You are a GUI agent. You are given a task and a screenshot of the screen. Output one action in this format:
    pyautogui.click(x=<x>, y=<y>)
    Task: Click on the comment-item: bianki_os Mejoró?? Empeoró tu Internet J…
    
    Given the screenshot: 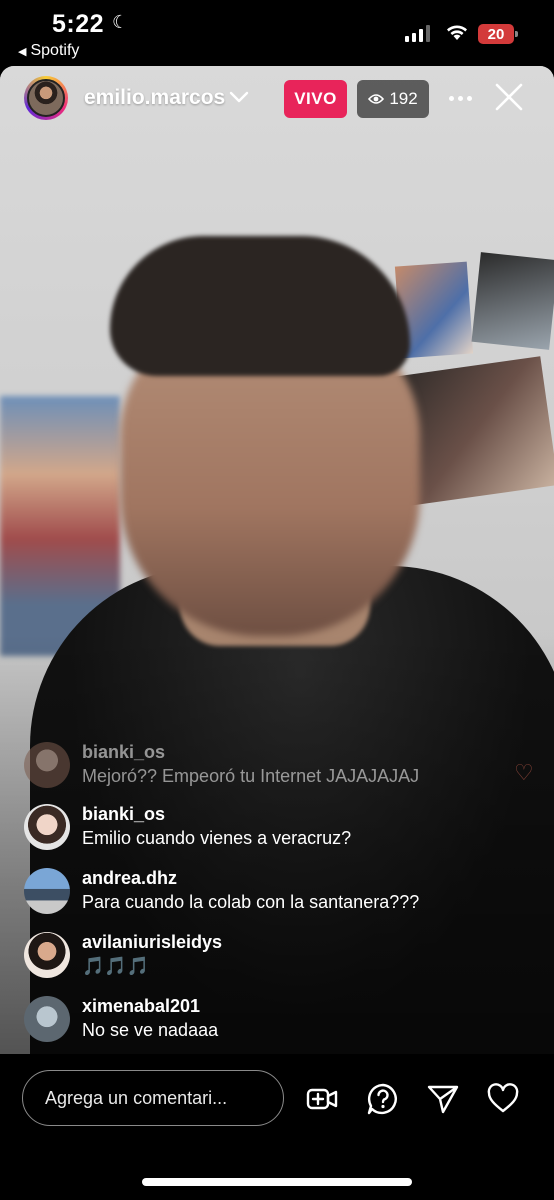 What is the action you would take?
    pyautogui.click(x=274, y=765)
    